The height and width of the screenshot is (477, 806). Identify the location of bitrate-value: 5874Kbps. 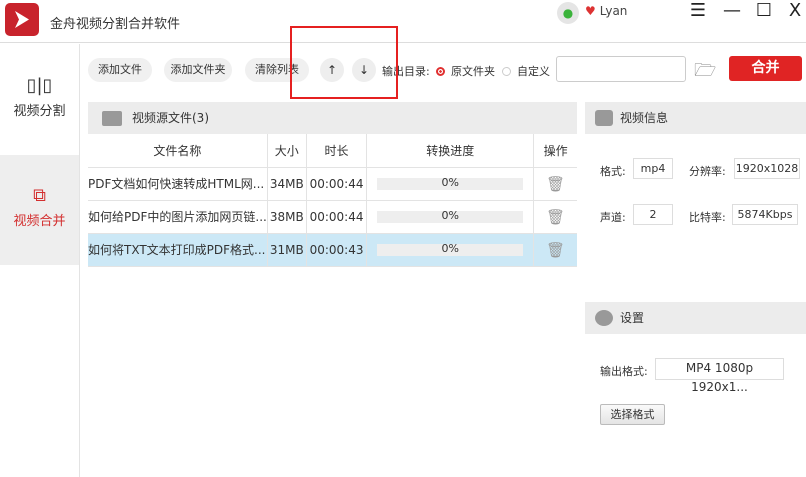
(765, 214).